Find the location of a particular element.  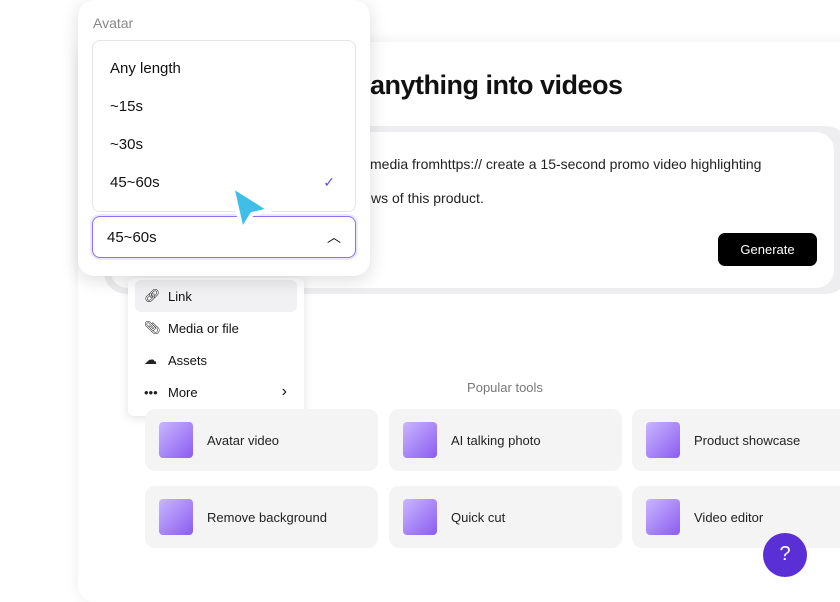

tool-label: Video editor is located at coordinates (729, 517).